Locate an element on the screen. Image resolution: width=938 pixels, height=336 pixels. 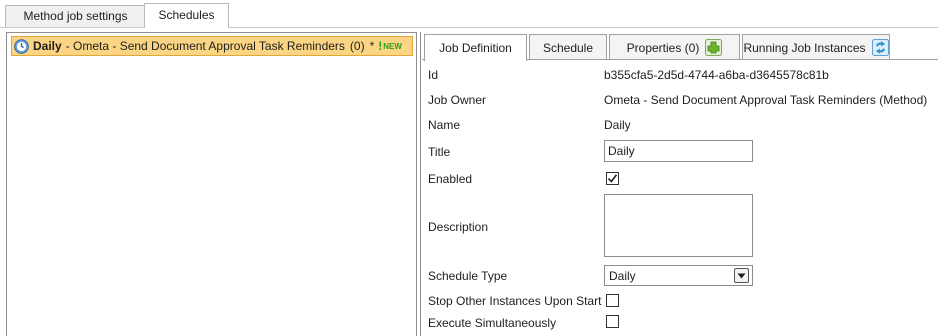
checkmark-icon is located at coordinates (612, 178).